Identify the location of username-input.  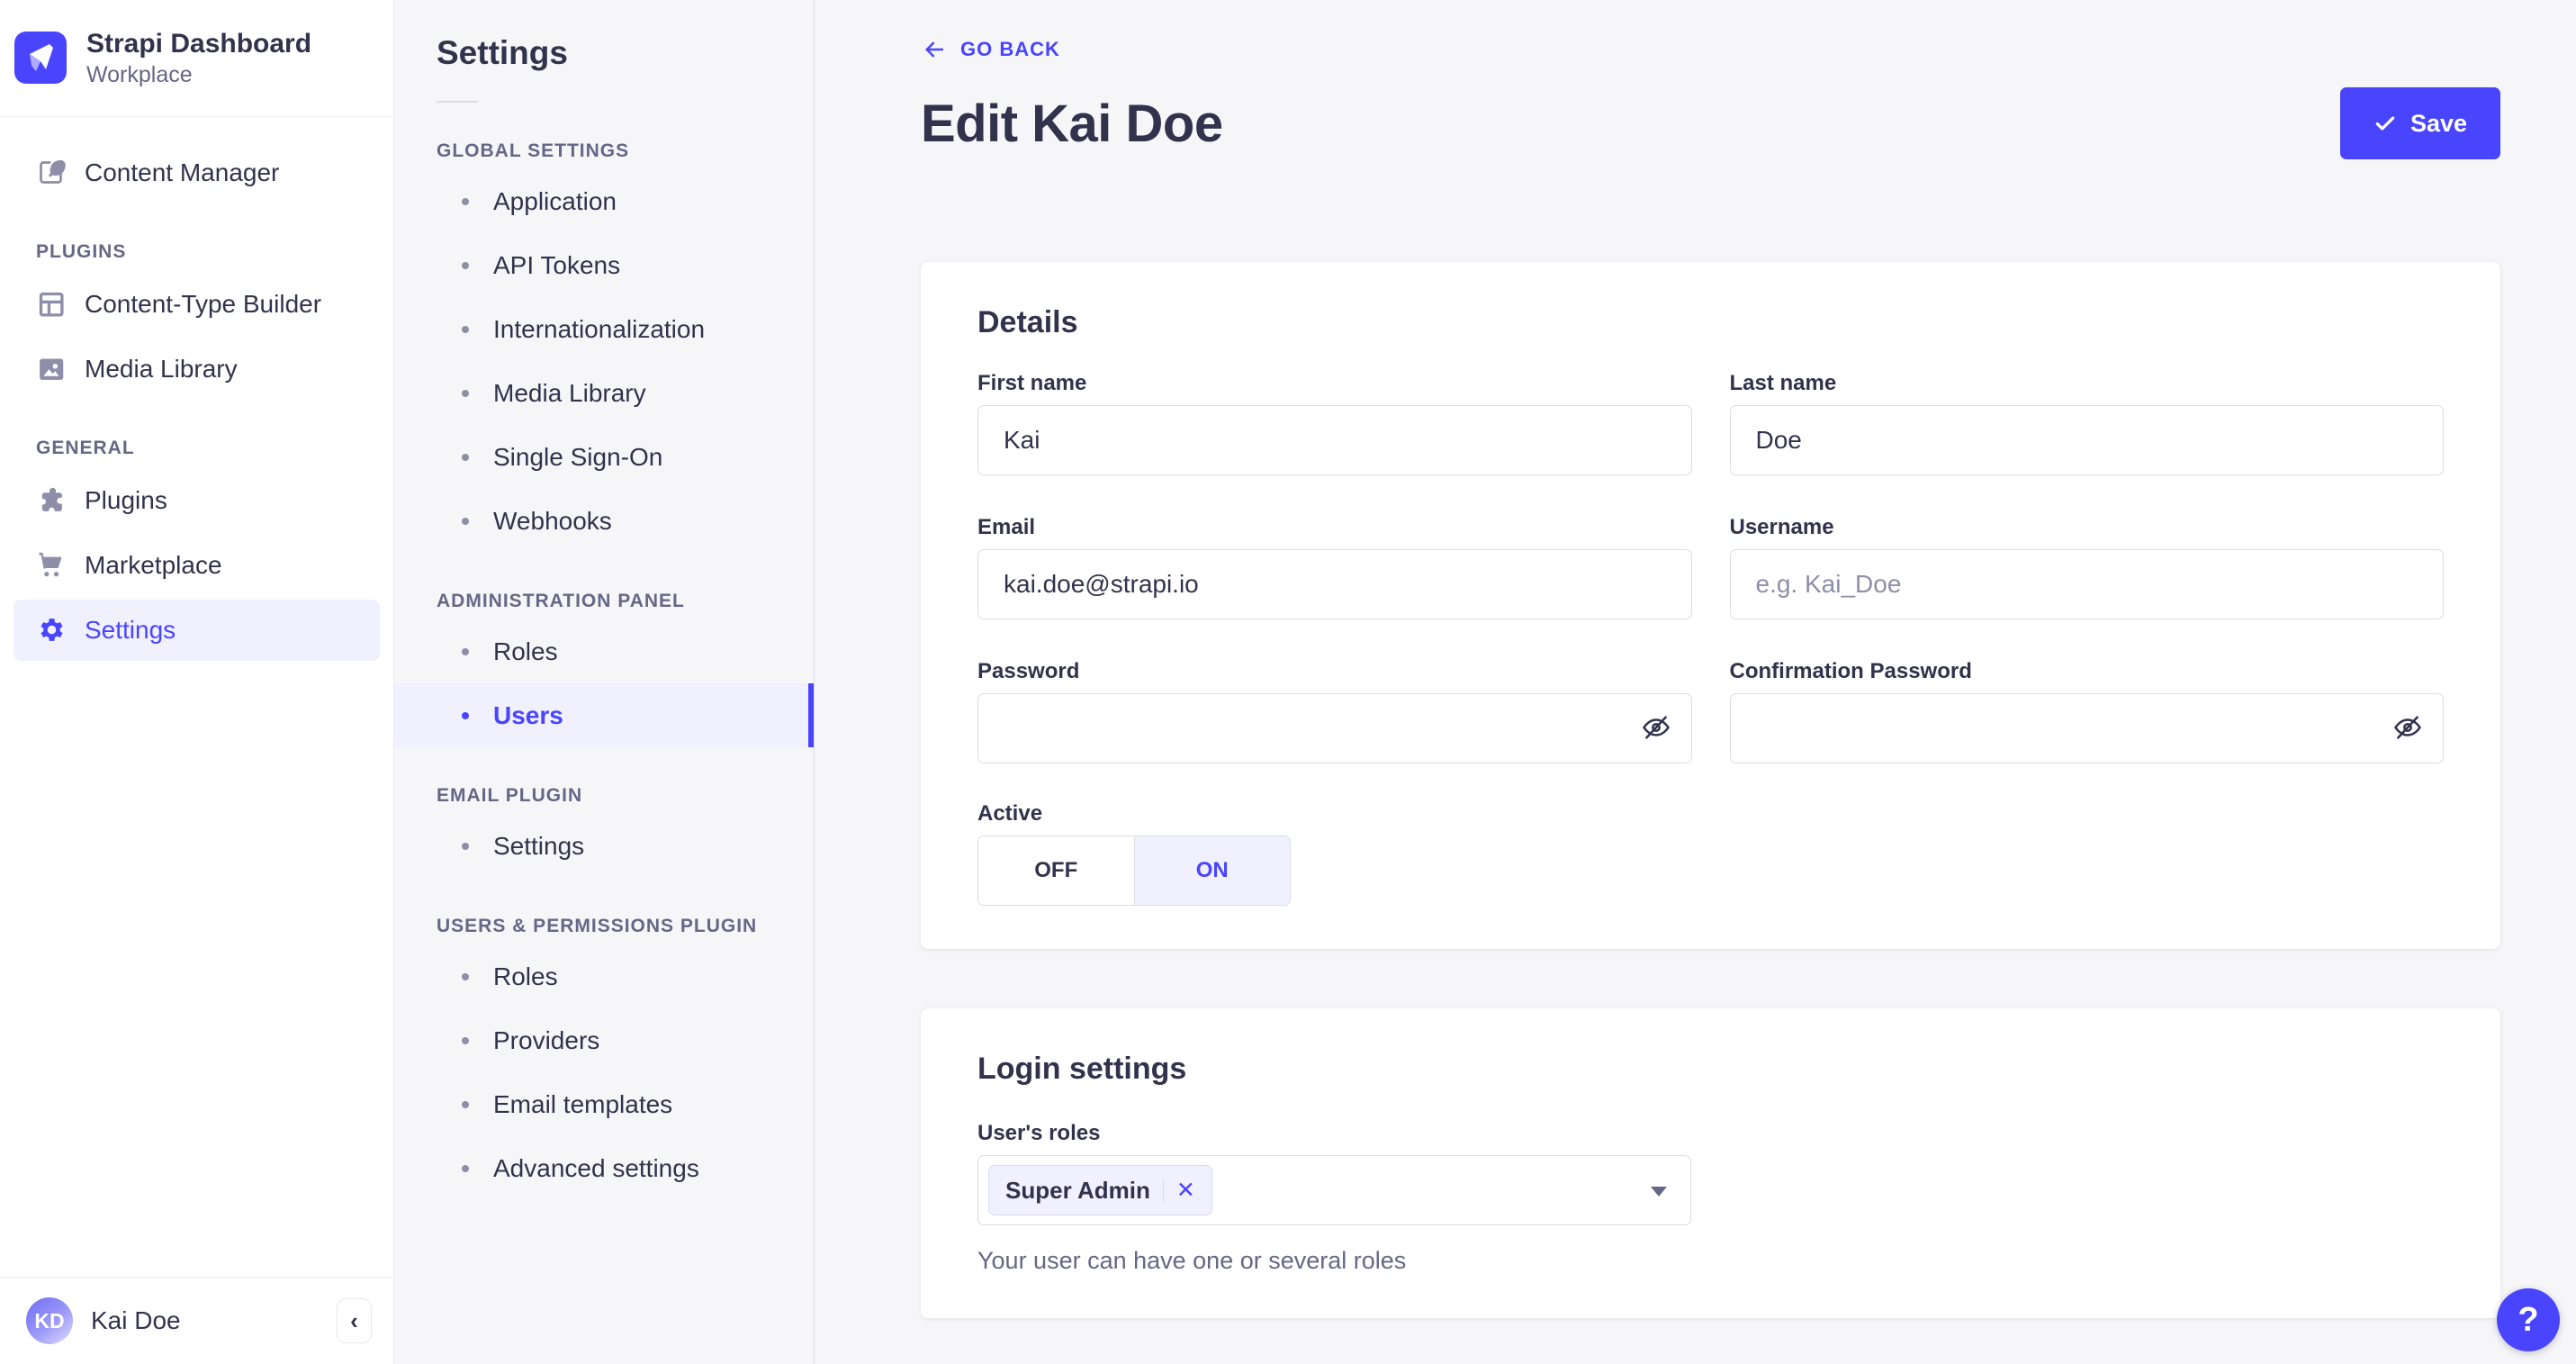
(2086, 584).